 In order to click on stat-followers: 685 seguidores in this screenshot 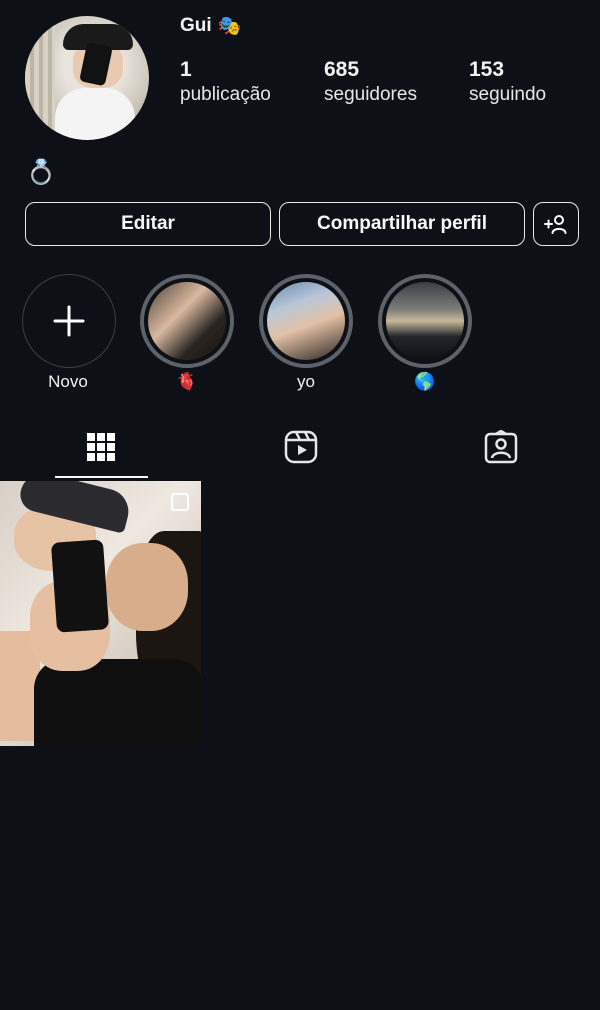, I will do `click(370, 82)`.